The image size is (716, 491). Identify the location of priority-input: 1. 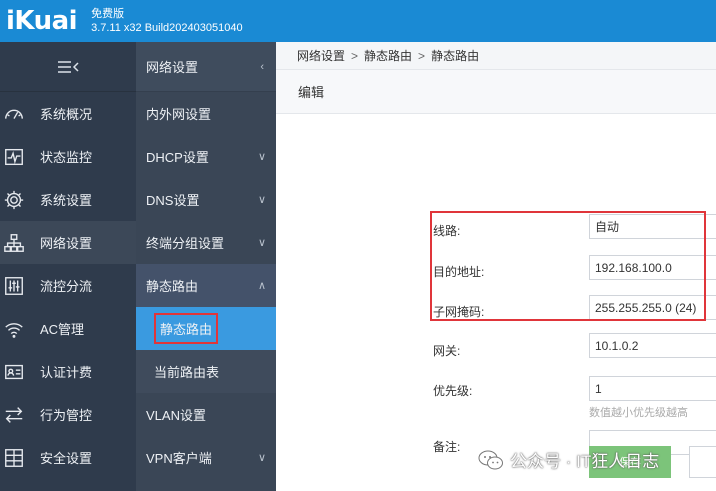
(652, 388).